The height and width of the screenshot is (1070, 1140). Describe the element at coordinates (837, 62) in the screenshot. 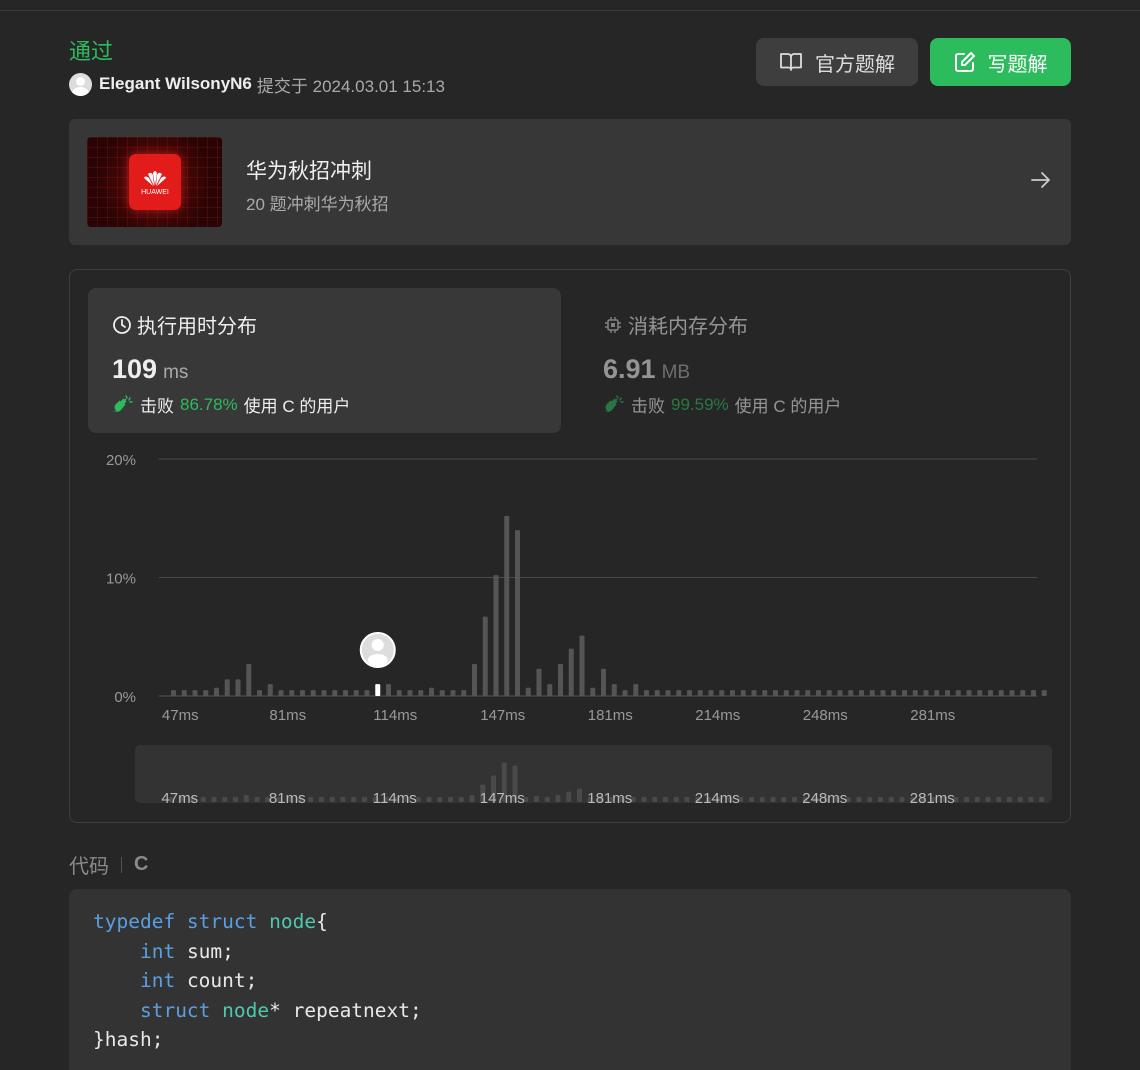

I see `official-solution-button: 官方题解` at that location.